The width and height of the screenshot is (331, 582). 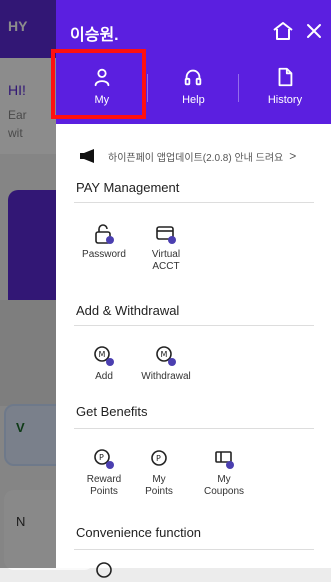 I want to click on tab-history-label: History, so click(x=285, y=100).